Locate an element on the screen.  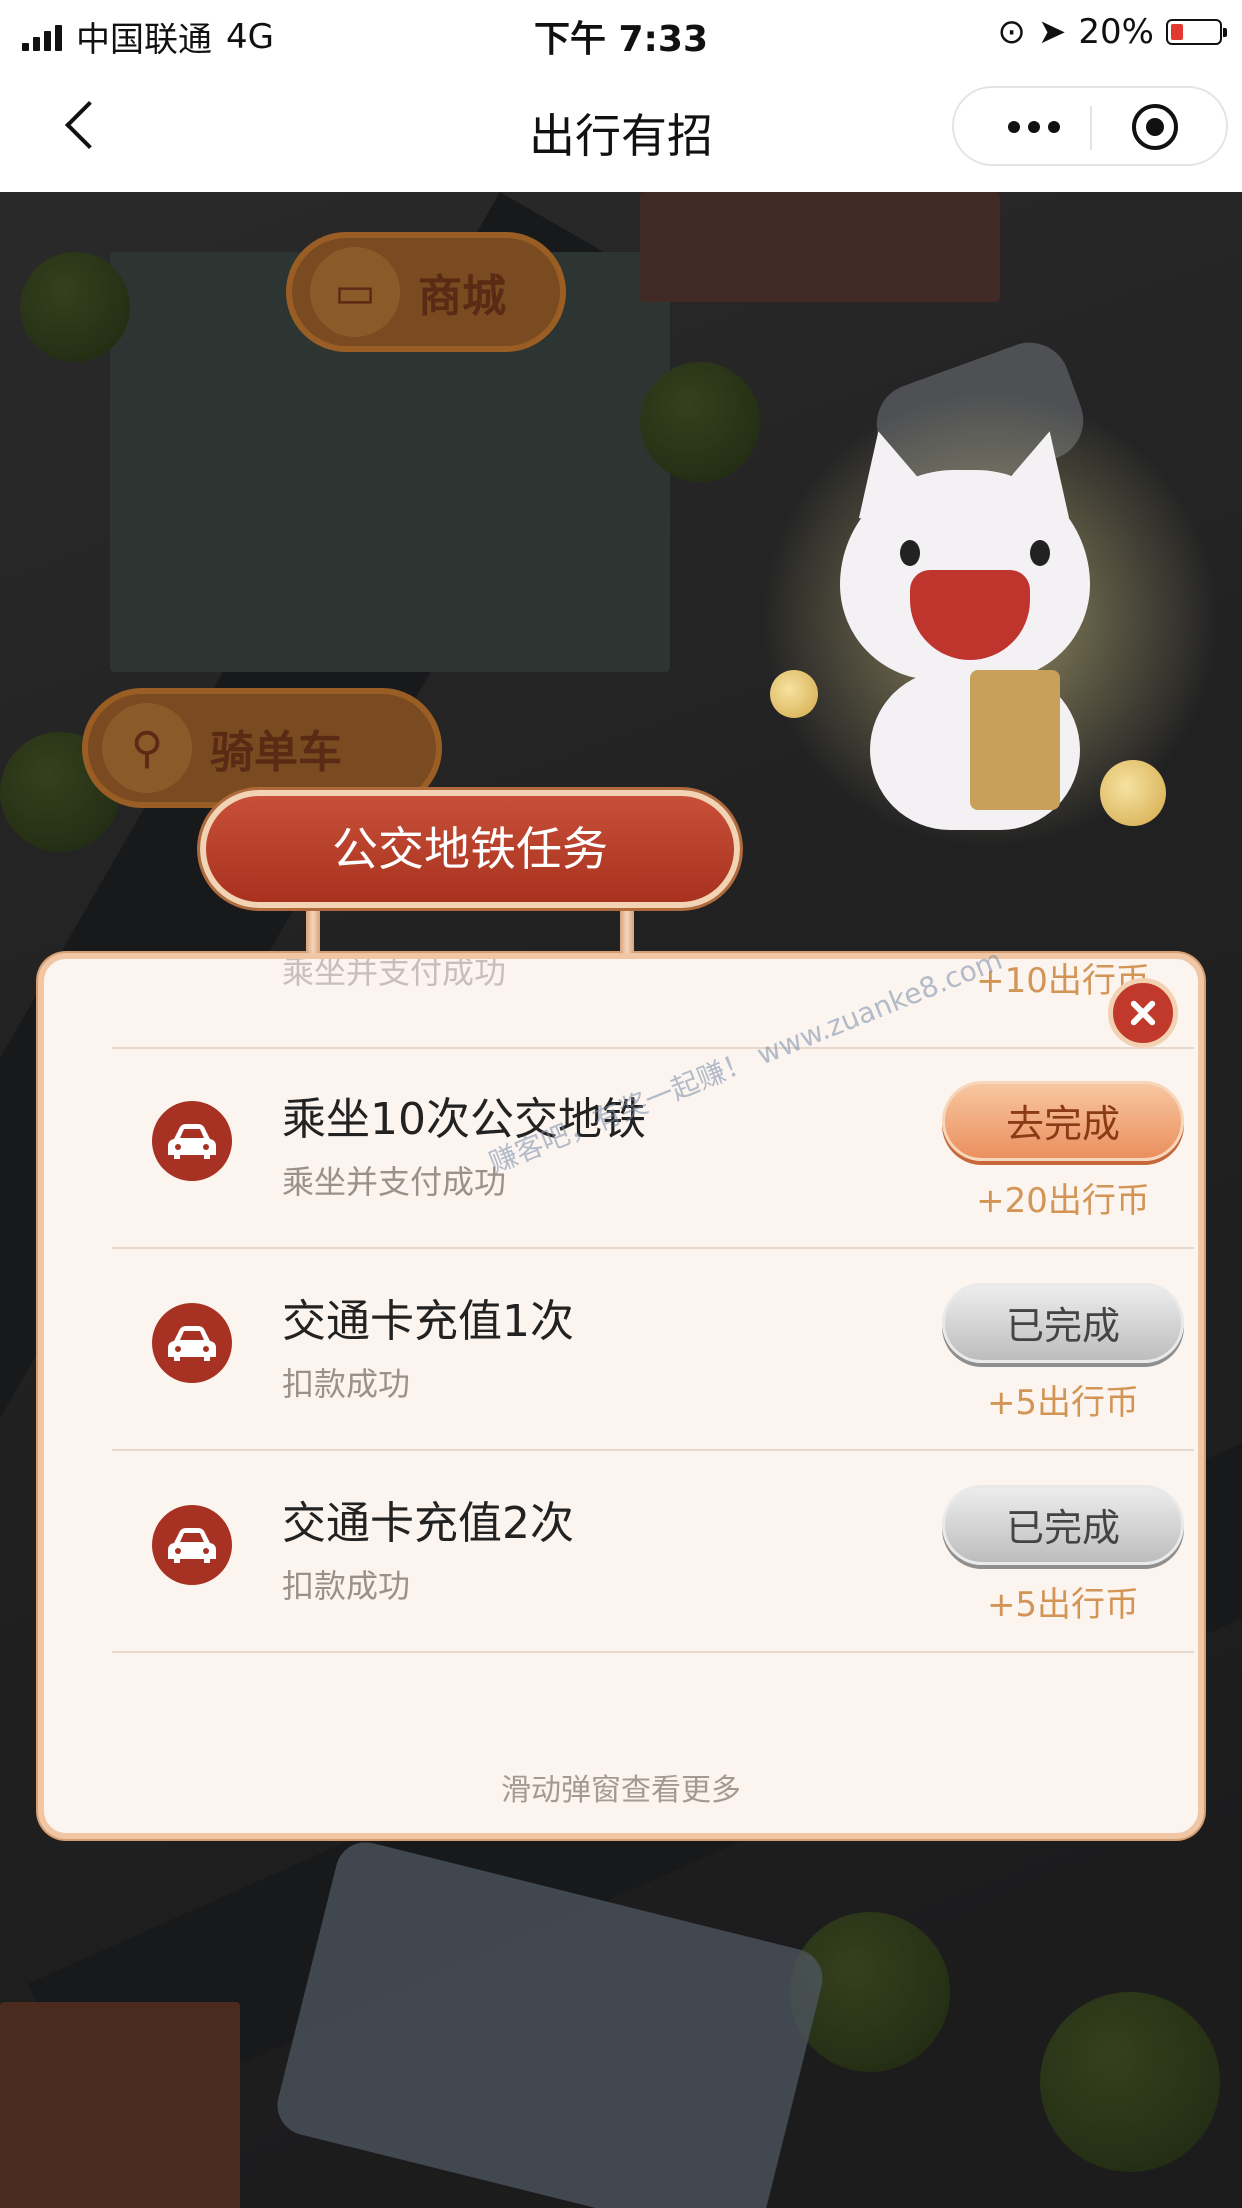
capsule-divider is located at coordinates (1091, 128).